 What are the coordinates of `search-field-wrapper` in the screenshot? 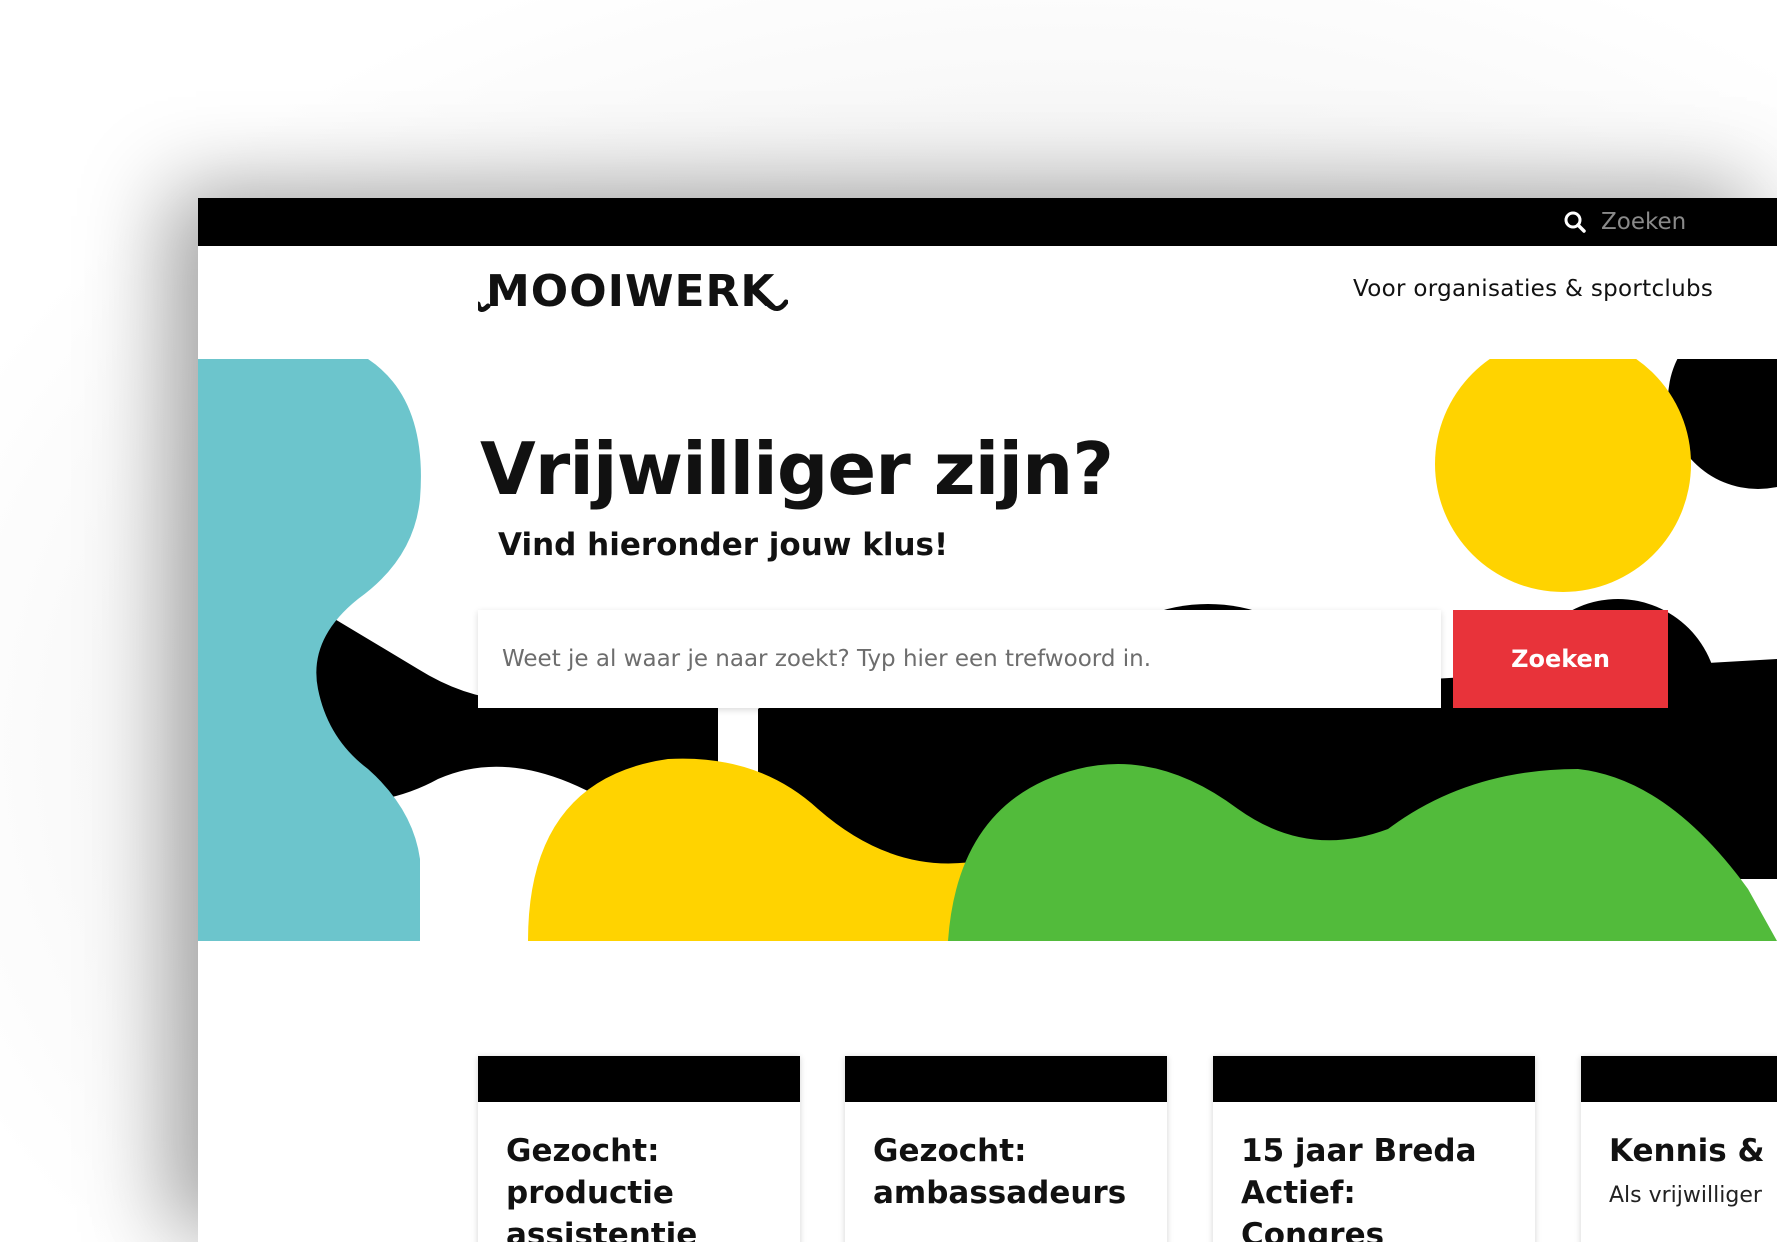 It's located at (959, 659).